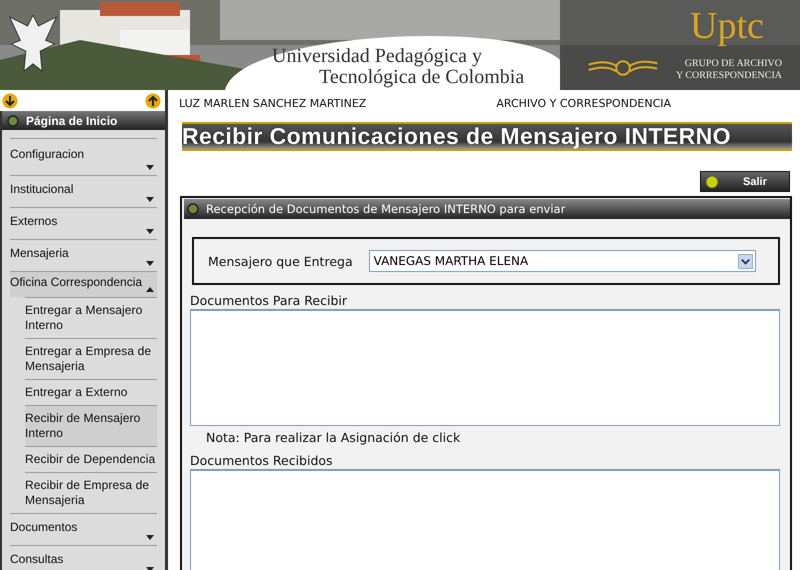 The image size is (800, 570). I want to click on submenu-item: Entregar a Mensajero Interno, so click(91, 317).